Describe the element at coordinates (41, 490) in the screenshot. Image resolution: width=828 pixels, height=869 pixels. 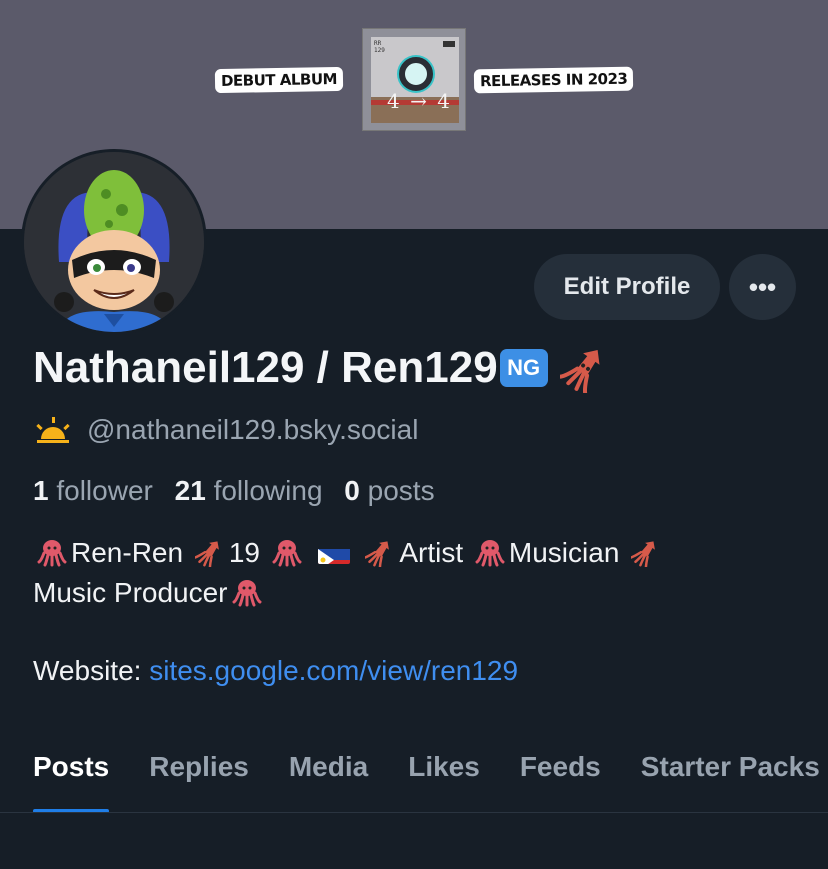
I see `followers-count: 1` at that location.